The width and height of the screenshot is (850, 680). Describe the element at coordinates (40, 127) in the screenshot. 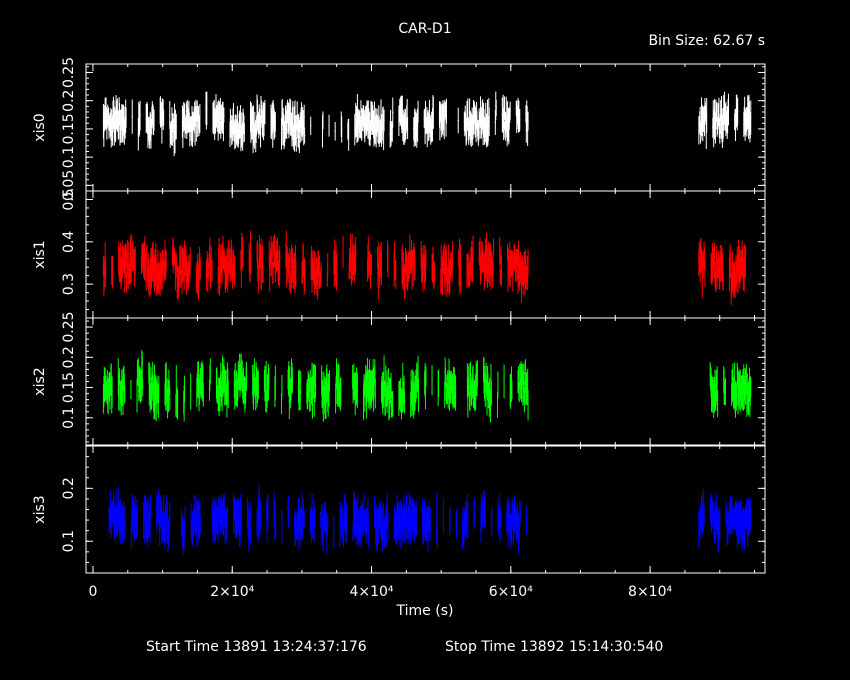

I see `xis0-label: xis0` at that location.